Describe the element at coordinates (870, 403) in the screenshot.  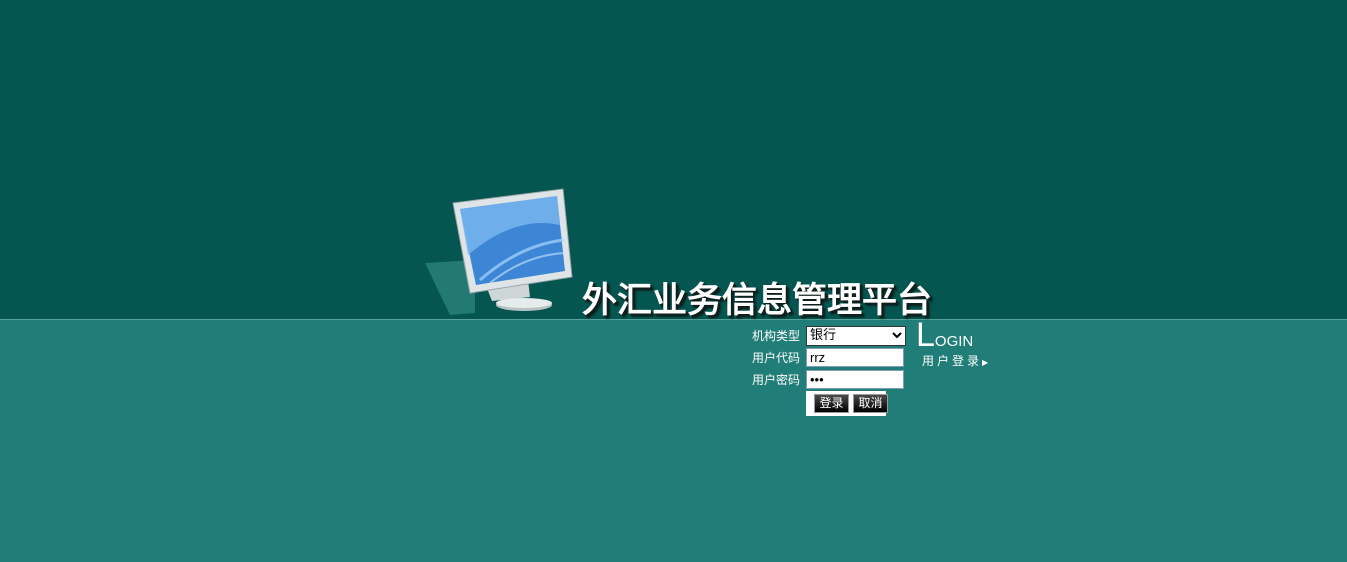
I see `cancel-button: 取消` at that location.